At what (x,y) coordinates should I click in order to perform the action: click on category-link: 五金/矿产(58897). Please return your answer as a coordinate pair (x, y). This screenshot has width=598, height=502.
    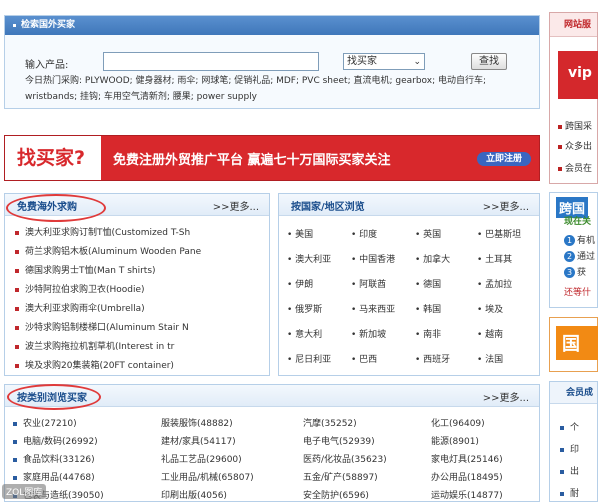
    Looking at the image, I should click on (340, 476).